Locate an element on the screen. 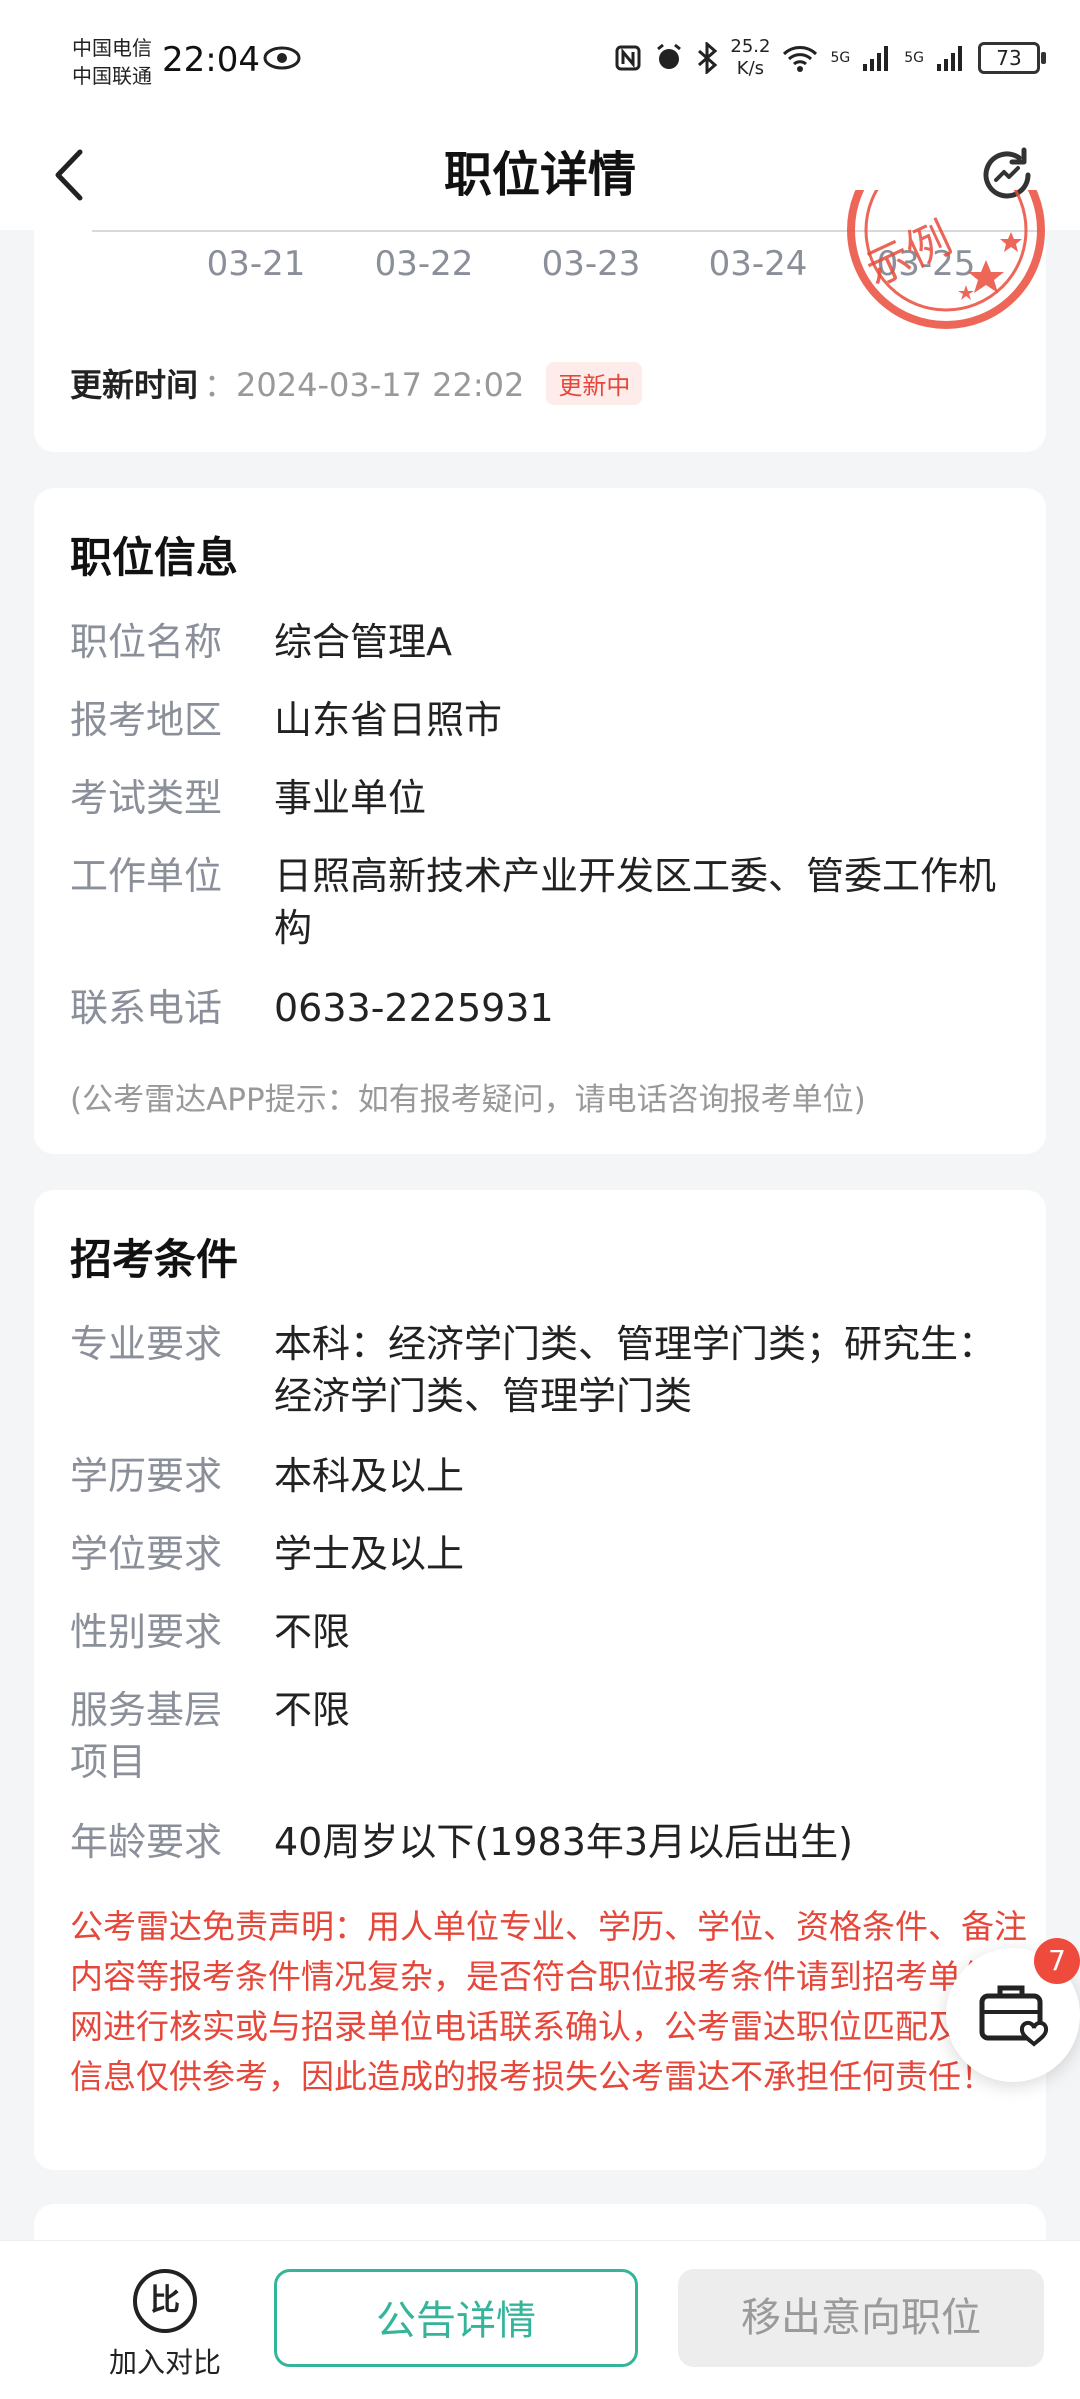  req-row-gender: 性别要求 不限 is located at coordinates (550, 1632).